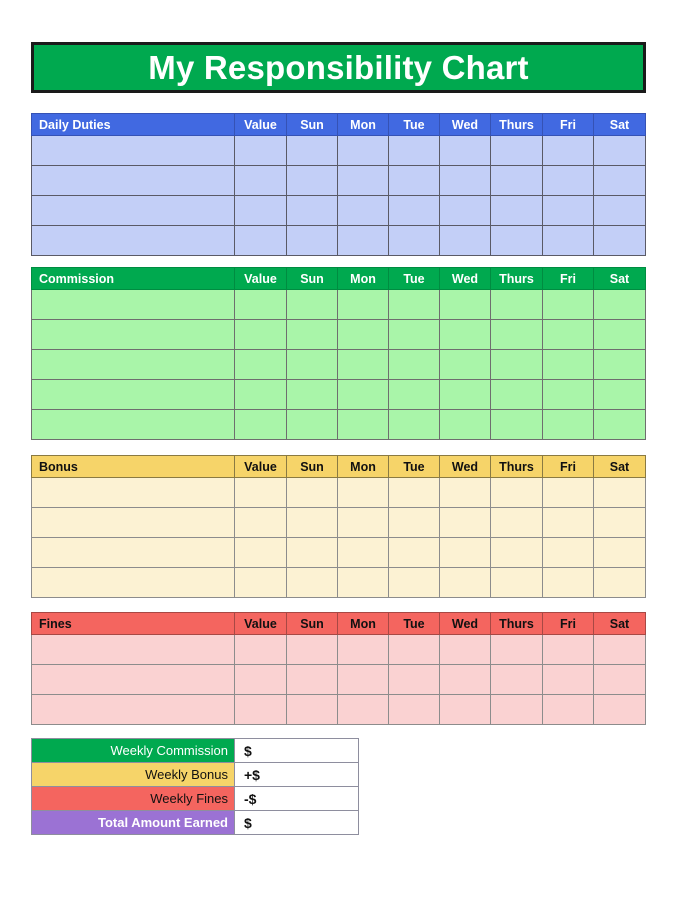 Image resolution: width=696 pixels, height=900 pixels. Describe the element at coordinates (296, 774) in the screenshot. I see `summary-value-weekly-bonus: +$` at that location.